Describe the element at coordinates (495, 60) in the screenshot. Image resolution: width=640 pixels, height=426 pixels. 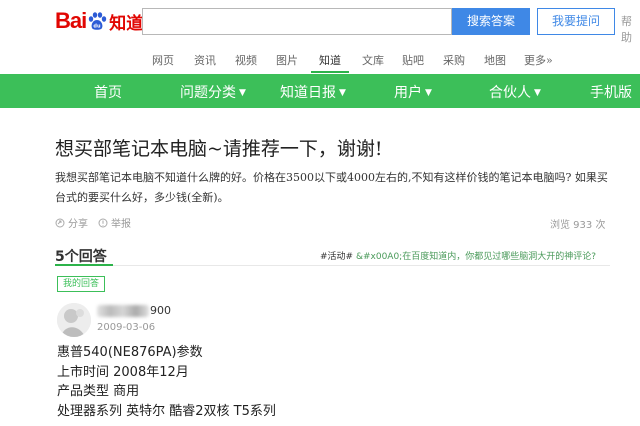
I see `nav-item-map: 地图` at that location.